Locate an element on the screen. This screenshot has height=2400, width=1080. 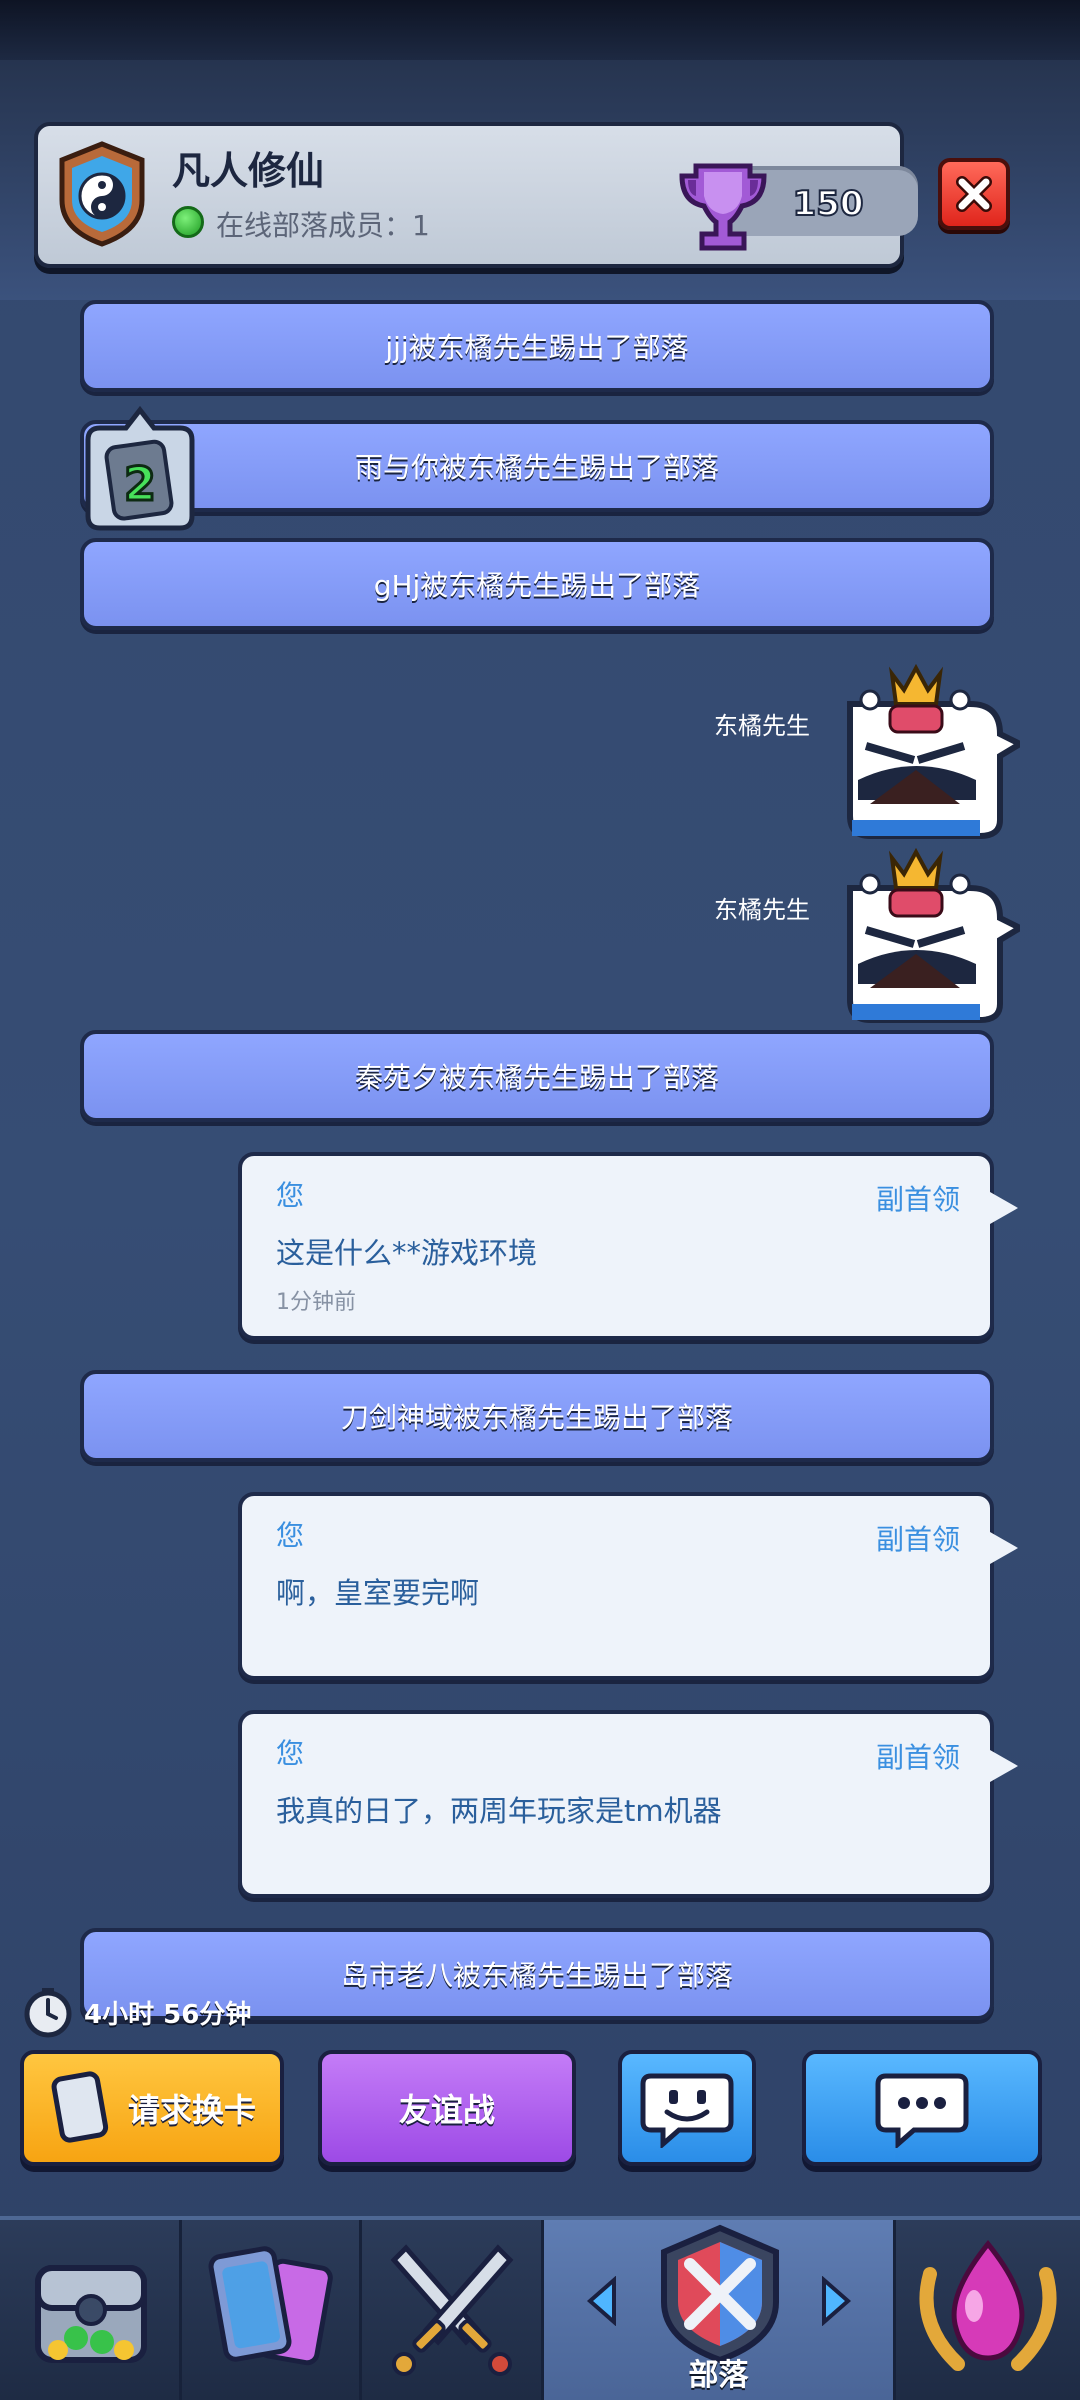
bottom-nav: 部落 is located at coordinates (540, 2308).